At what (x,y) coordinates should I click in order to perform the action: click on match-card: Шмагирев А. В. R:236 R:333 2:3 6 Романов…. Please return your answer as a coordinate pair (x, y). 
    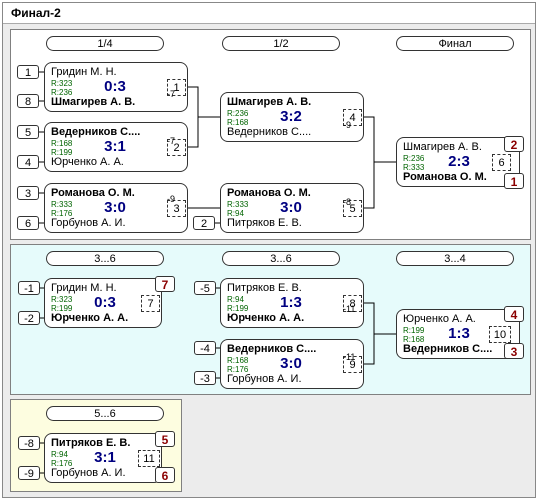
    Looking at the image, I should click on (458, 162).